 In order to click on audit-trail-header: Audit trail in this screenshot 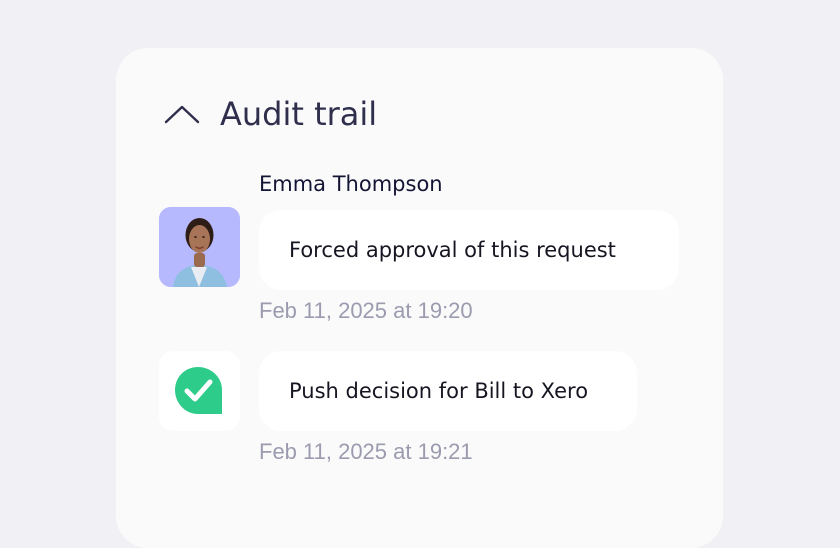, I will do `click(270, 114)`.